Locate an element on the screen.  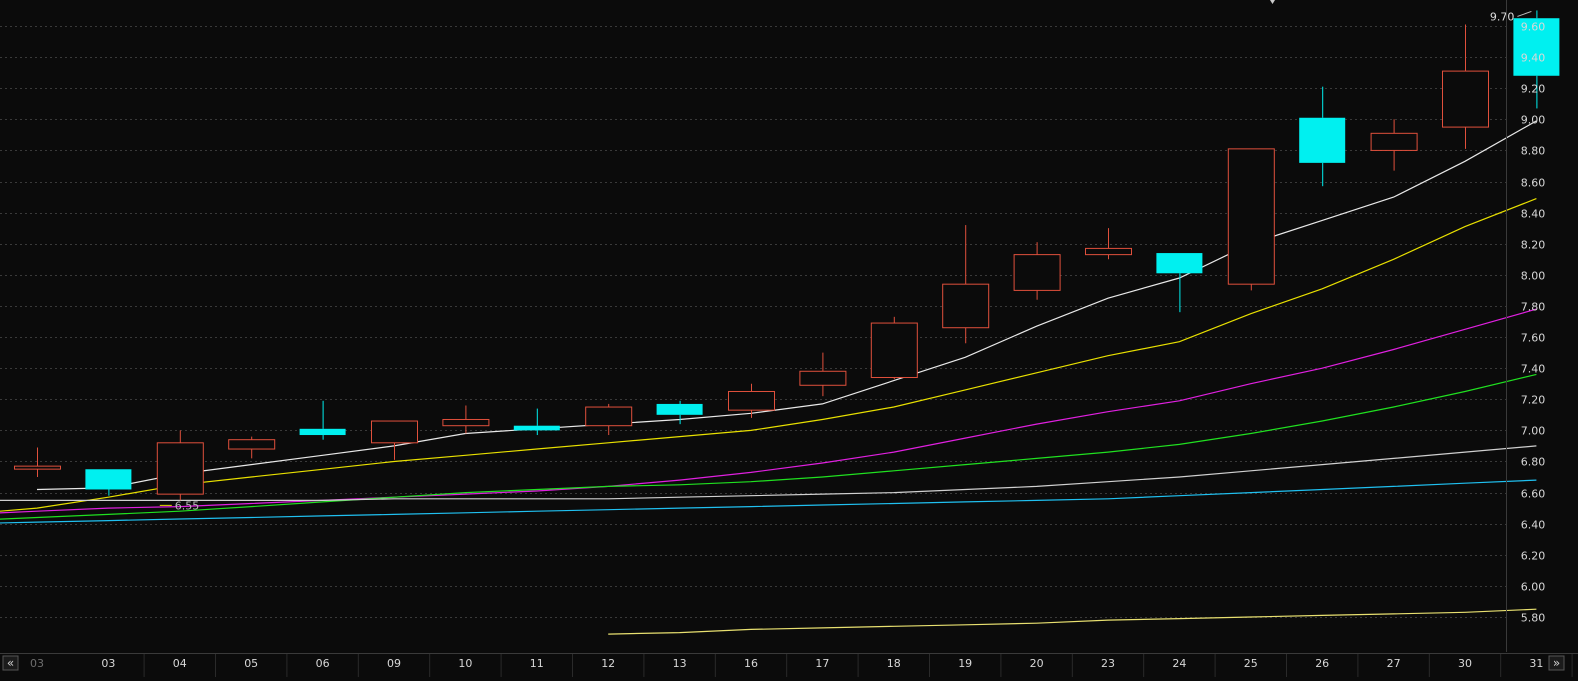
y-tick-label: 6.80 is located at coordinates (1533, 462).